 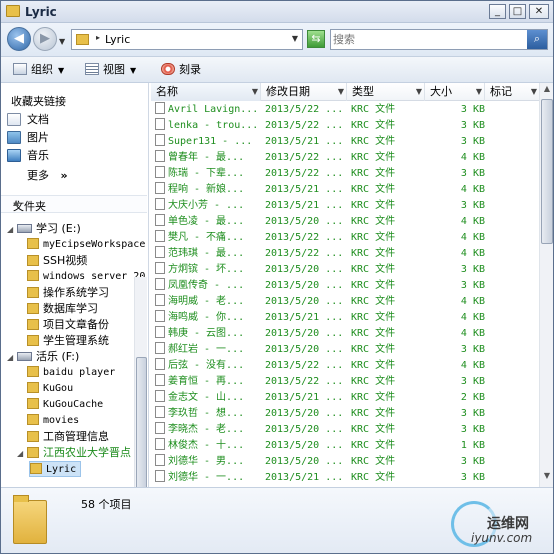 I want to click on search-icon: ⌕, so click(x=537, y=39).